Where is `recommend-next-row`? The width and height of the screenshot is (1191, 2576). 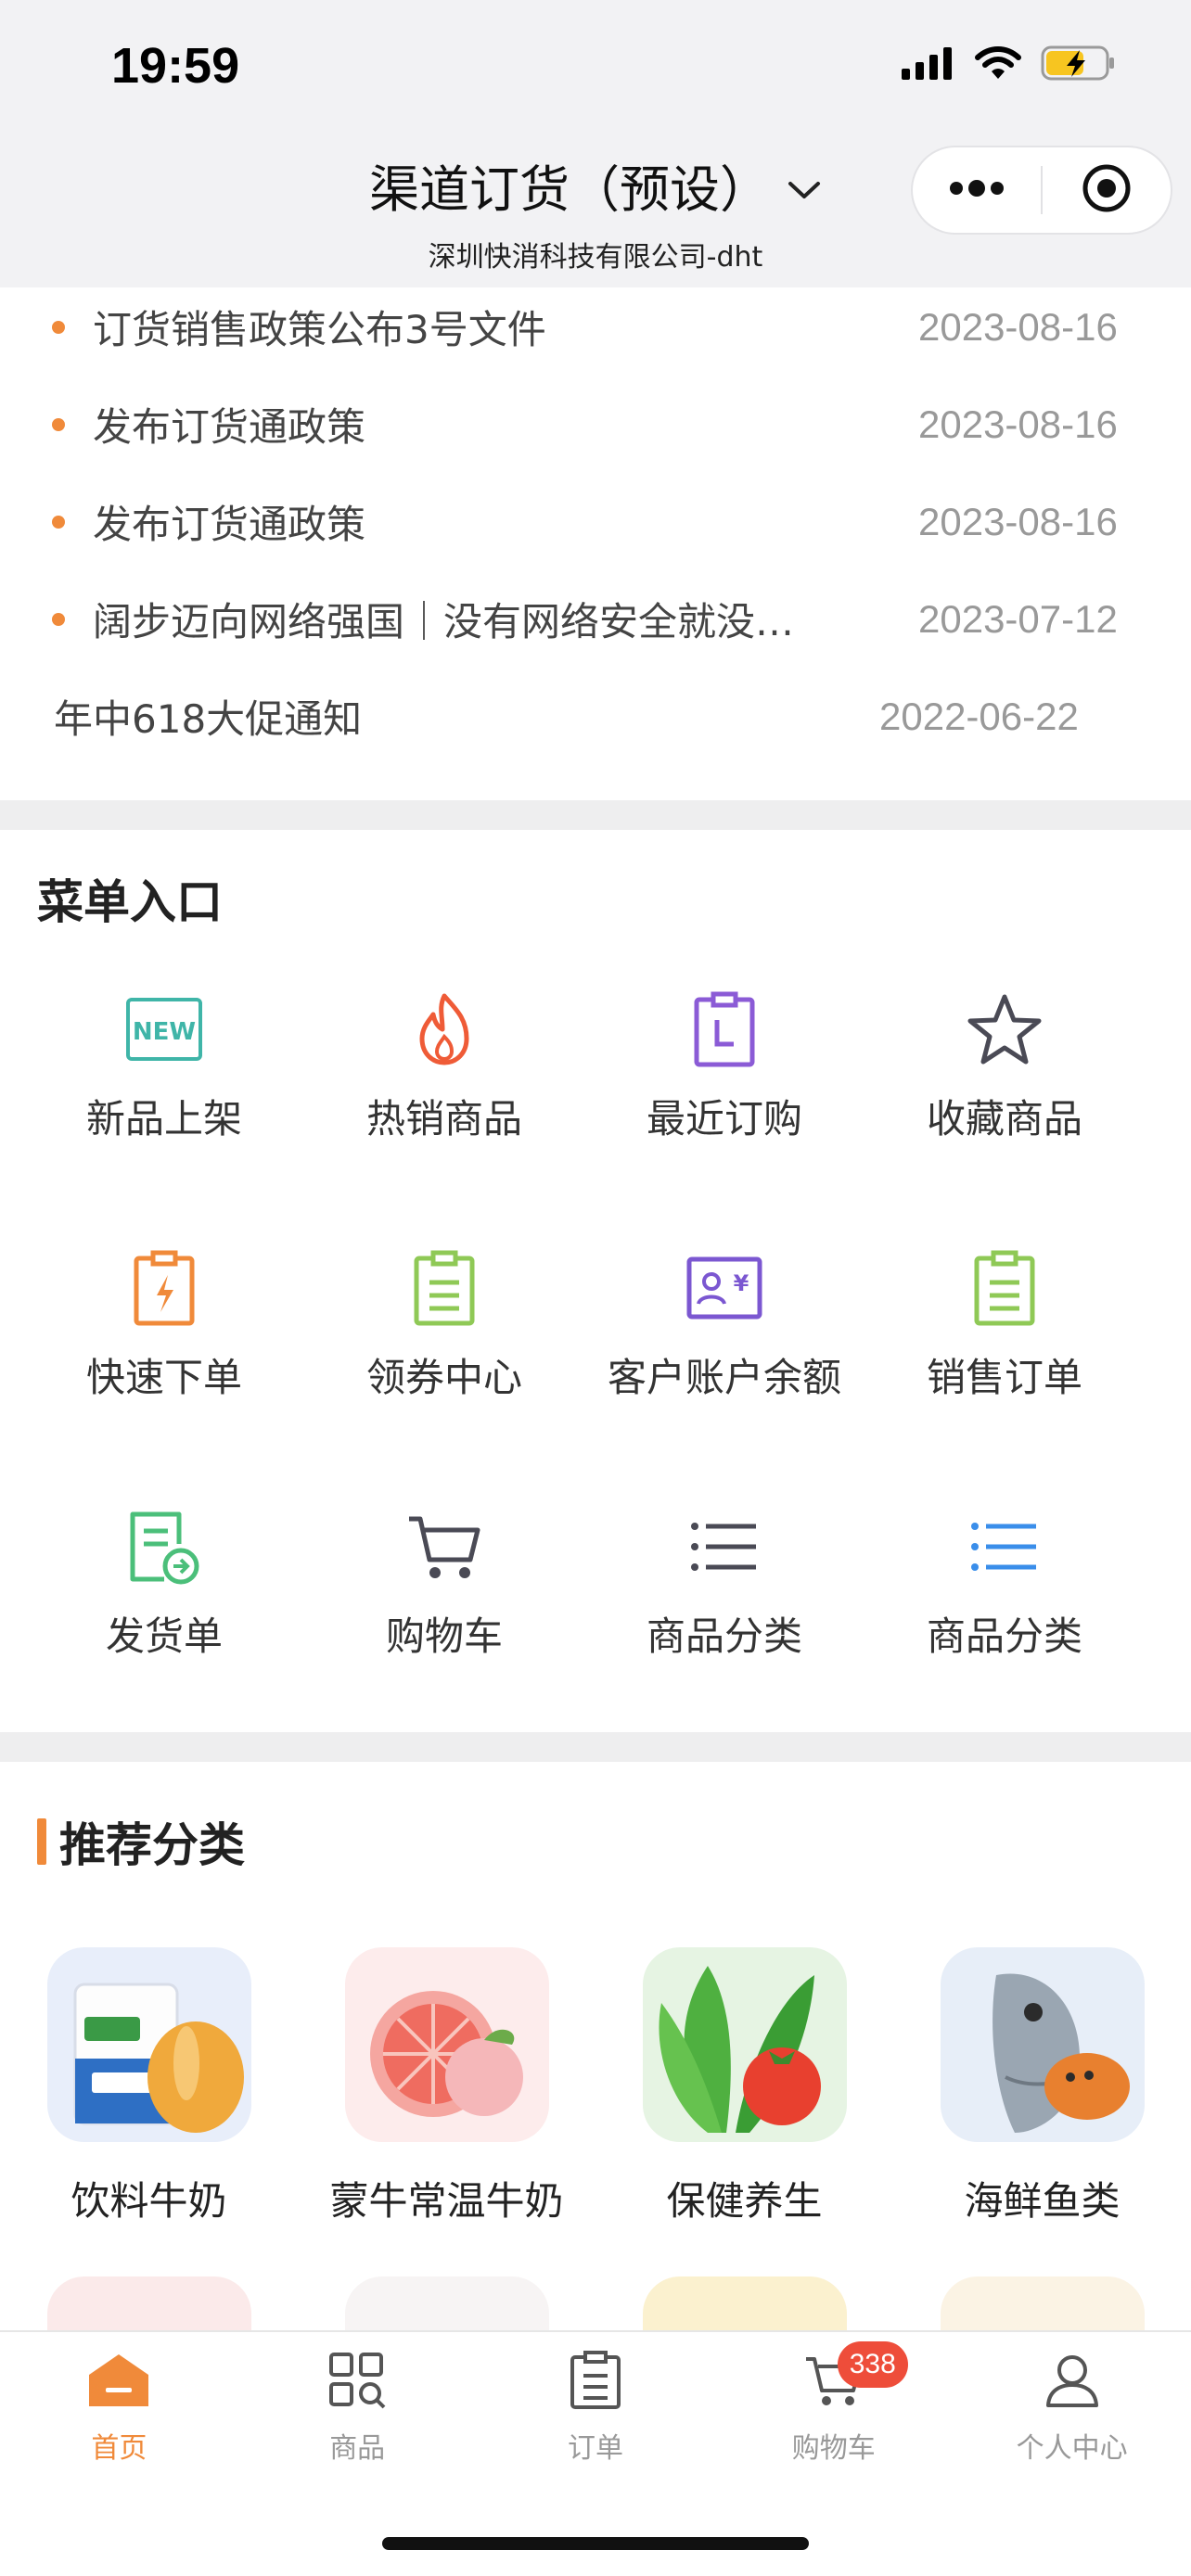
recommend-next-row is located at coordinates (595, 2304).